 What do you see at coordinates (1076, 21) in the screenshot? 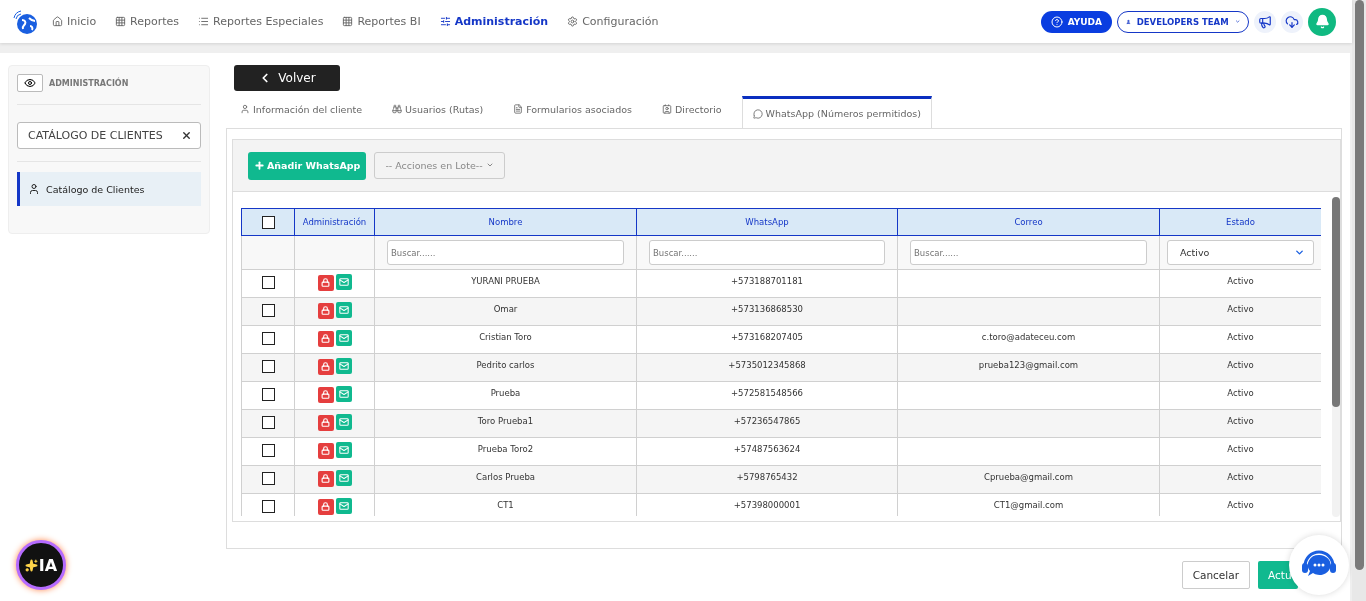
I see `help-button: AYUDA` at bounding box center [1076, 21].